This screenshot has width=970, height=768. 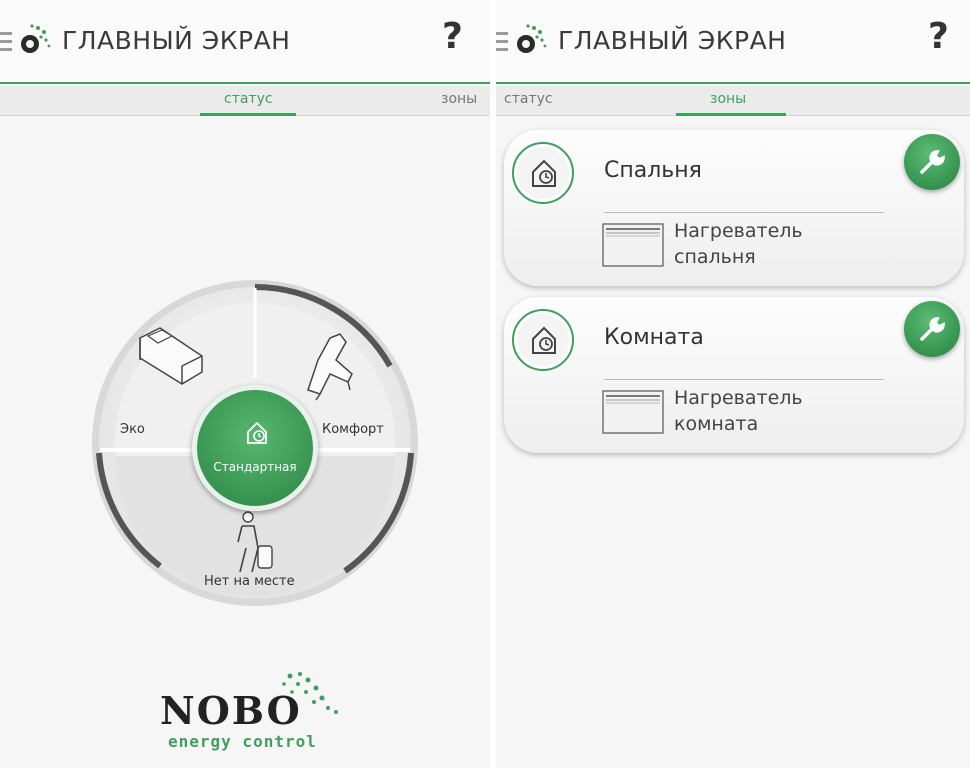 I want to click on bed-icon, so click(x=171, y=356).